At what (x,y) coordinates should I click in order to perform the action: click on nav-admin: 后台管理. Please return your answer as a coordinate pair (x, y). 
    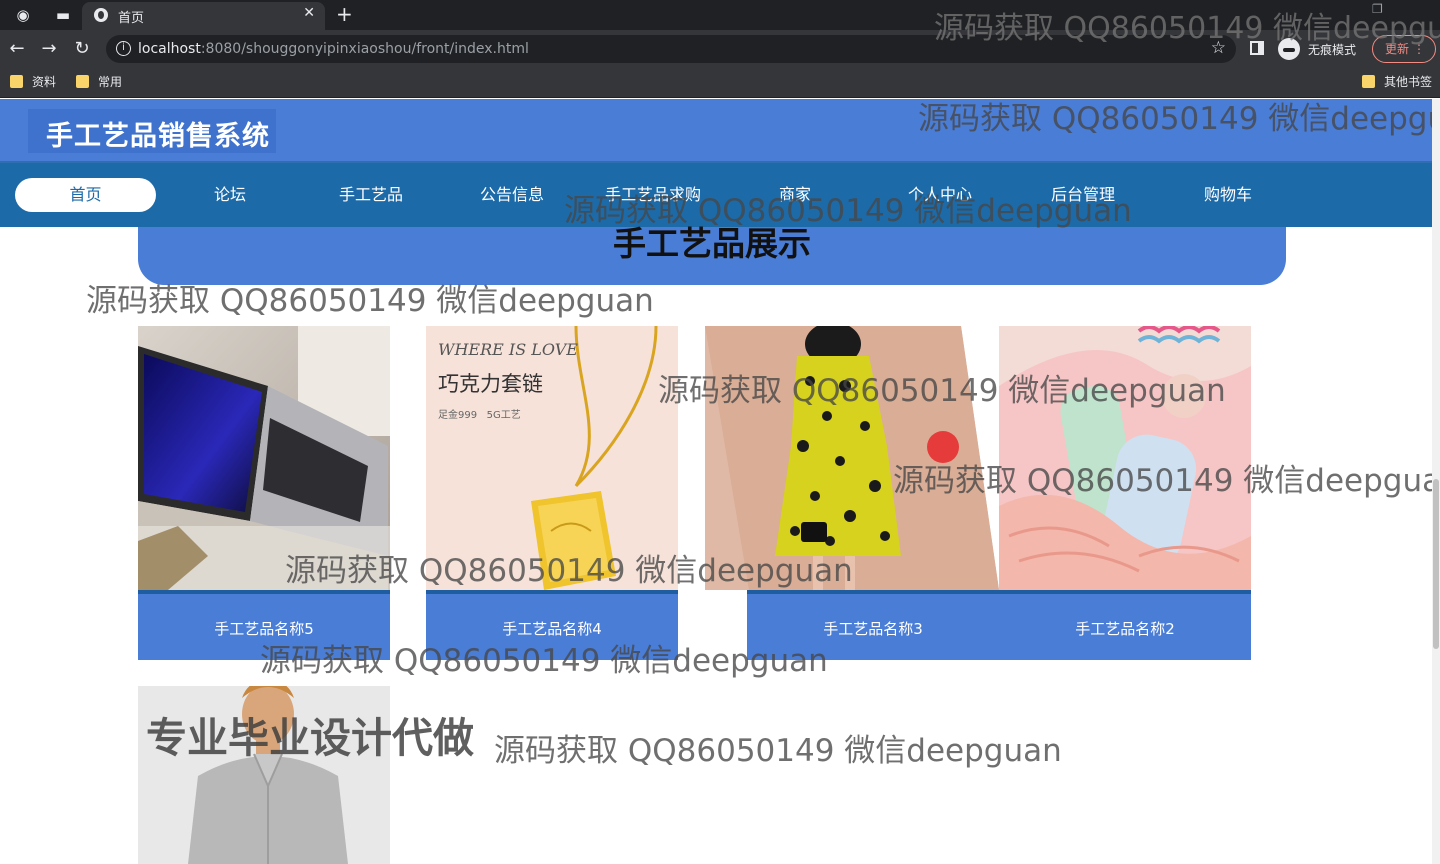
    Looking at the image, I should click on (1083, 195).